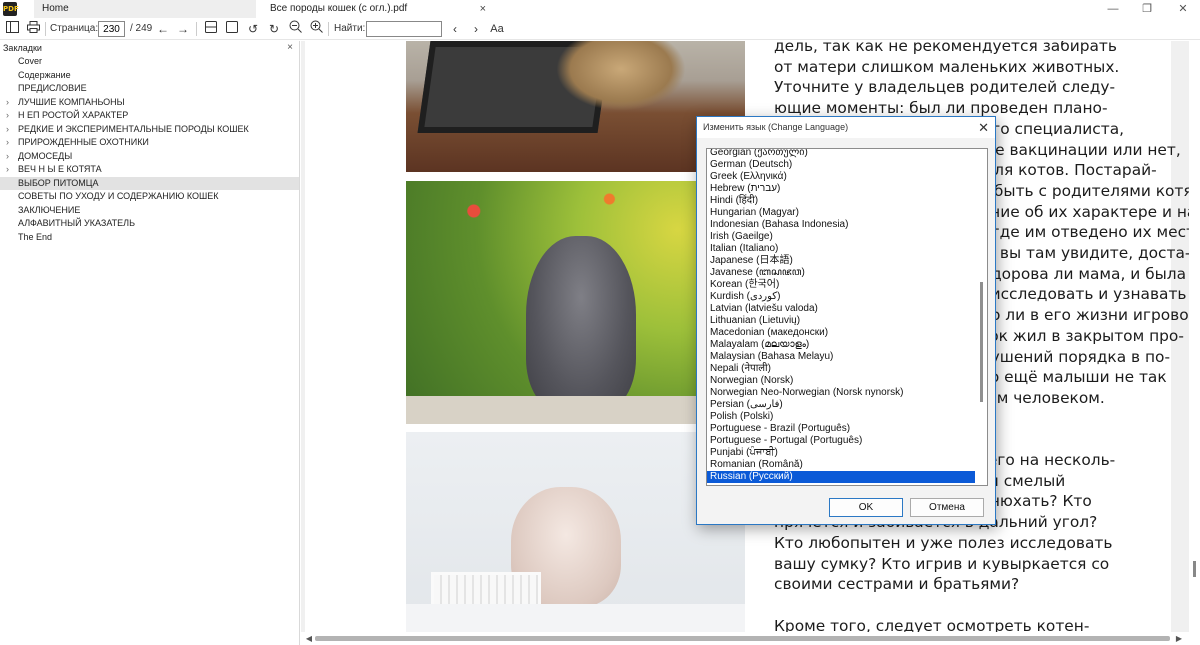 The image size is (1200, 645). I want to click on language-option: Romanian (Română), so click(841, 465).